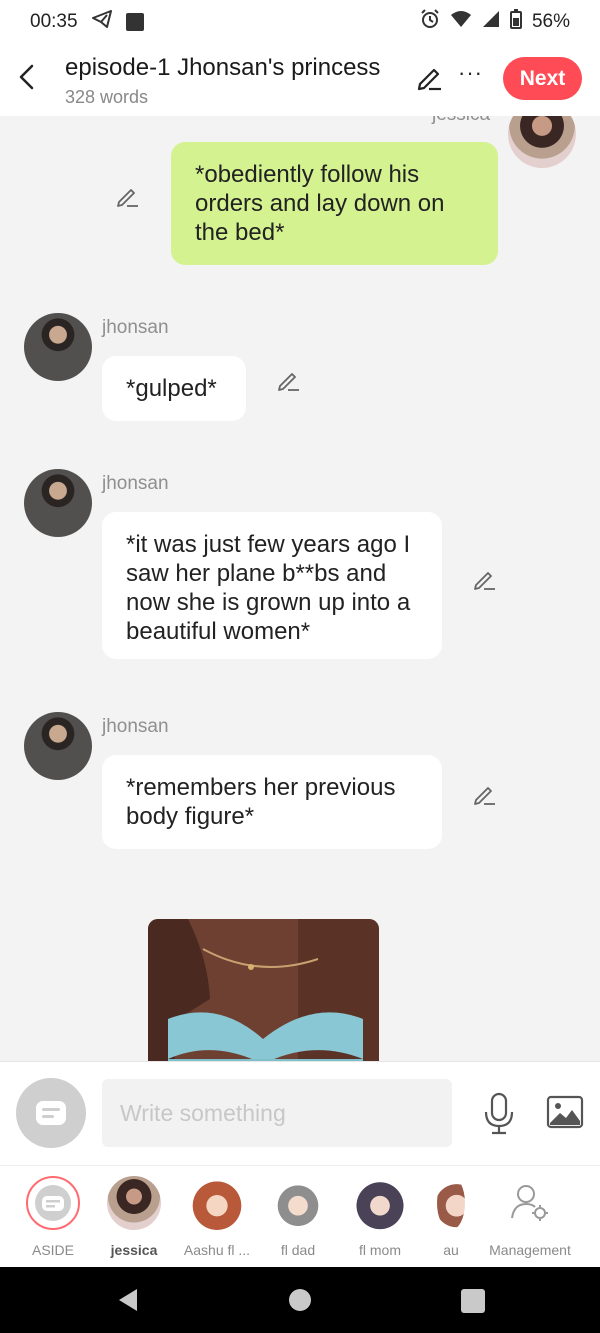 The width and height of the screenshot is (600, 1333). What do you see at coordinates (217, 1203) in the screenshot?
I see `aashu-avatar` at bounding box center [217, 1203].